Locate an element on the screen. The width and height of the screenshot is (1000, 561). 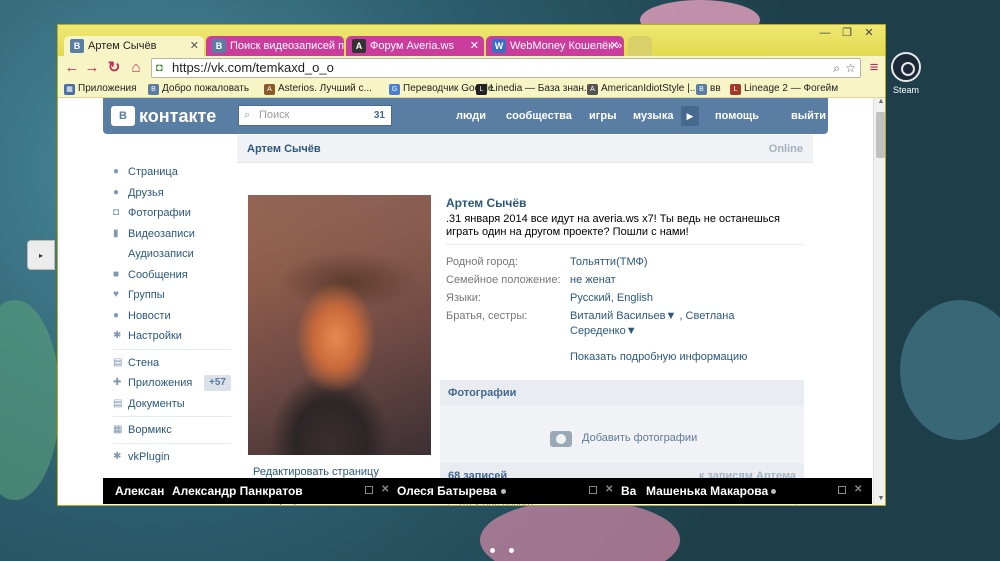
tab-averia-forum: A Форум Averia.ws ✕ is located at coordinates (415, 46).